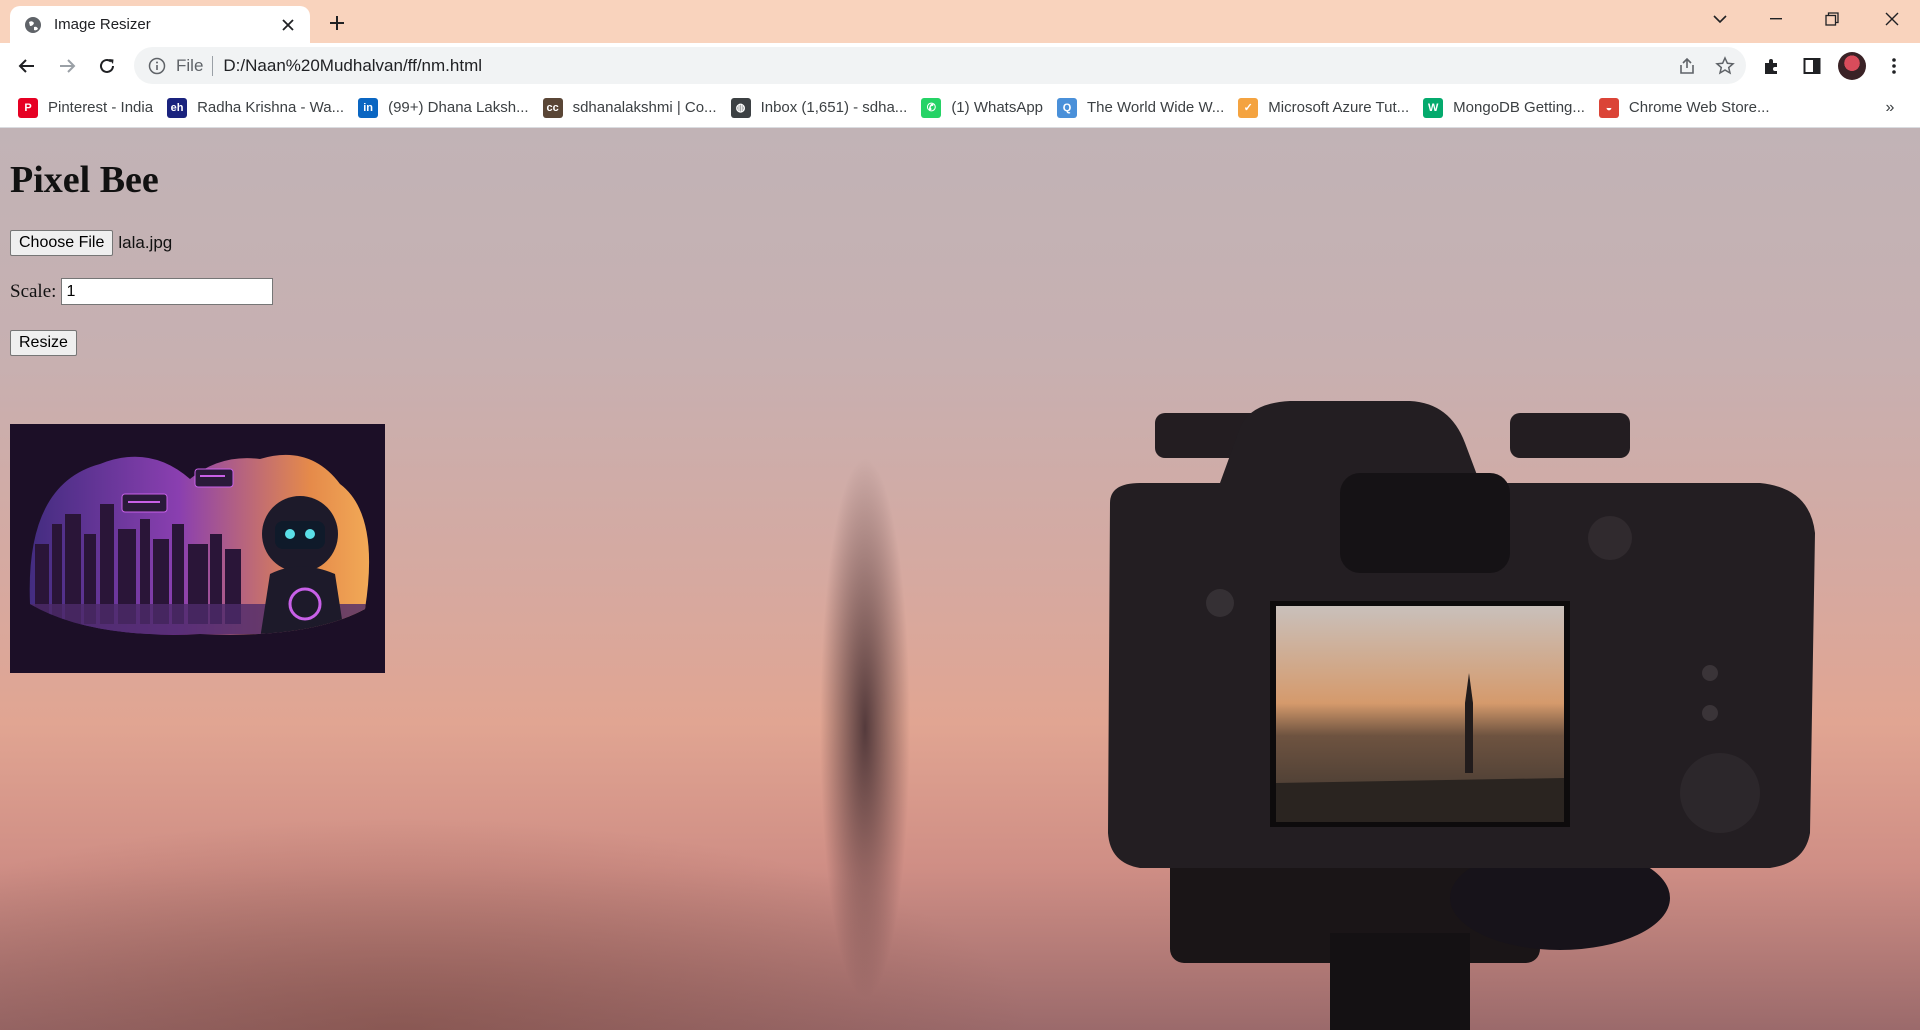  What do you see at coordinates (1772, 66) in the screenshot?
I see `extensions-icon` at bounding box center [1772, 66].